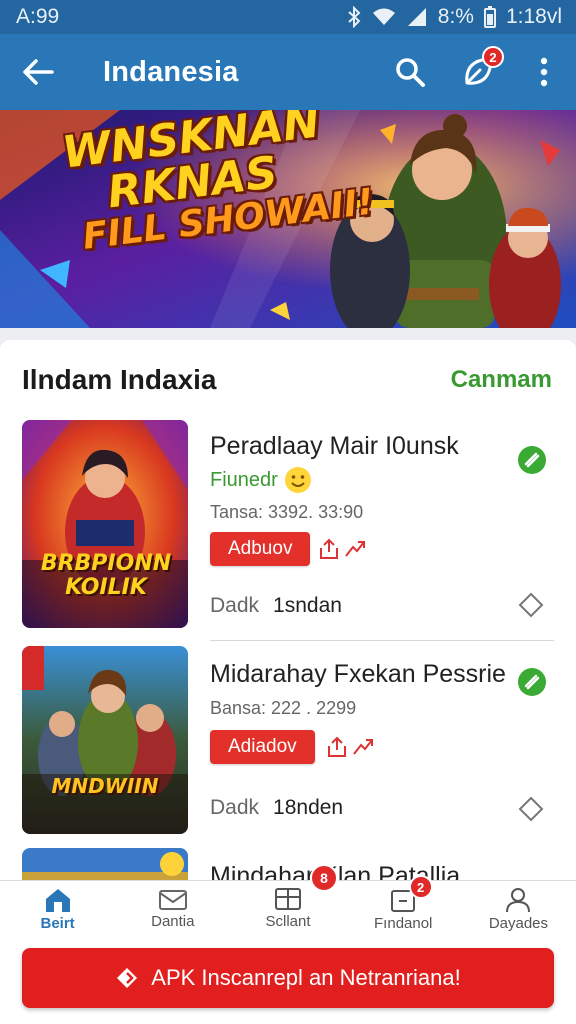  What do you see at coordinates (287, 380) in the screenshot?
I see `section-header: Ilndam Indaxia Canmam` at bounding box center [287, 380].